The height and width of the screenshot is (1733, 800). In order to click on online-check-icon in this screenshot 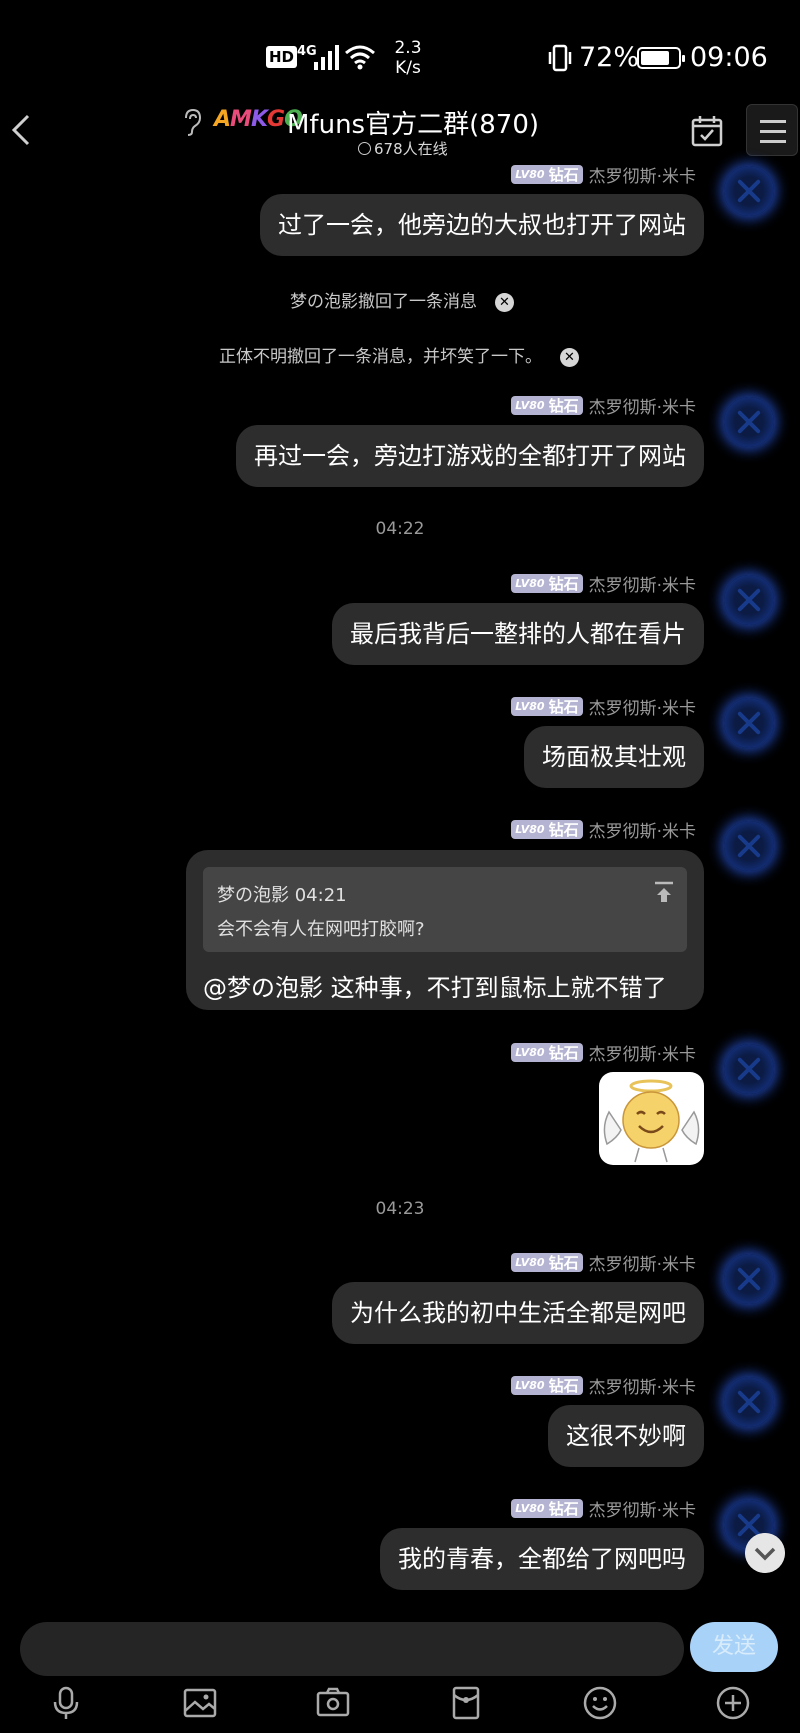, I will do `click(364, 148)`.